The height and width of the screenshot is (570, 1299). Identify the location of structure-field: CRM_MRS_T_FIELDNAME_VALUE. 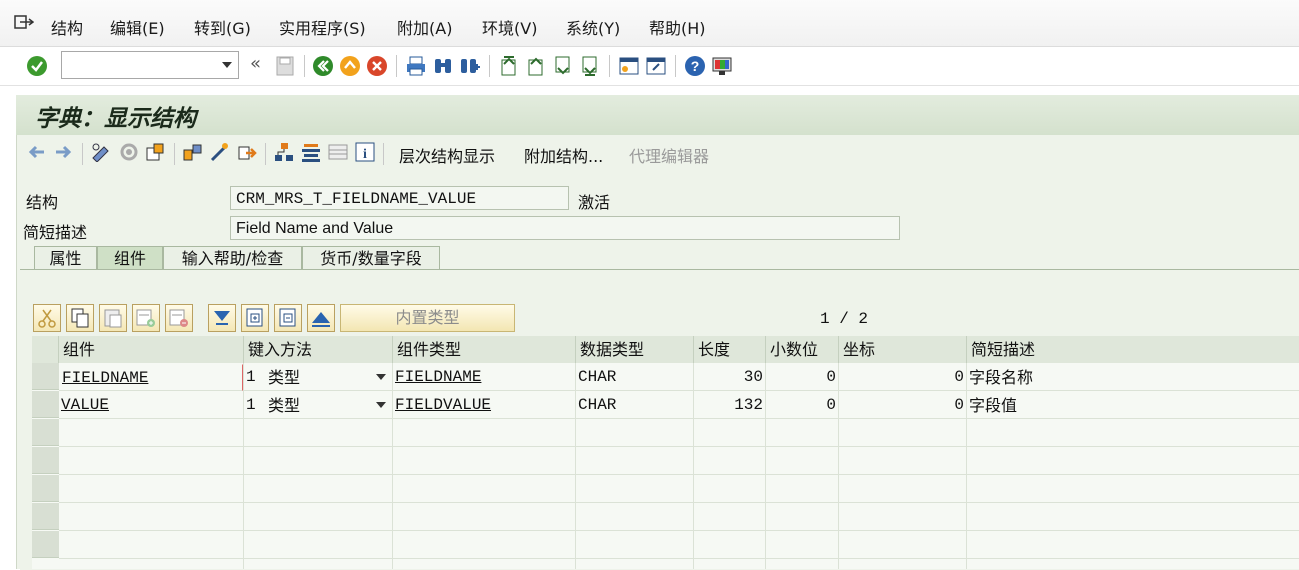
(399, 198).